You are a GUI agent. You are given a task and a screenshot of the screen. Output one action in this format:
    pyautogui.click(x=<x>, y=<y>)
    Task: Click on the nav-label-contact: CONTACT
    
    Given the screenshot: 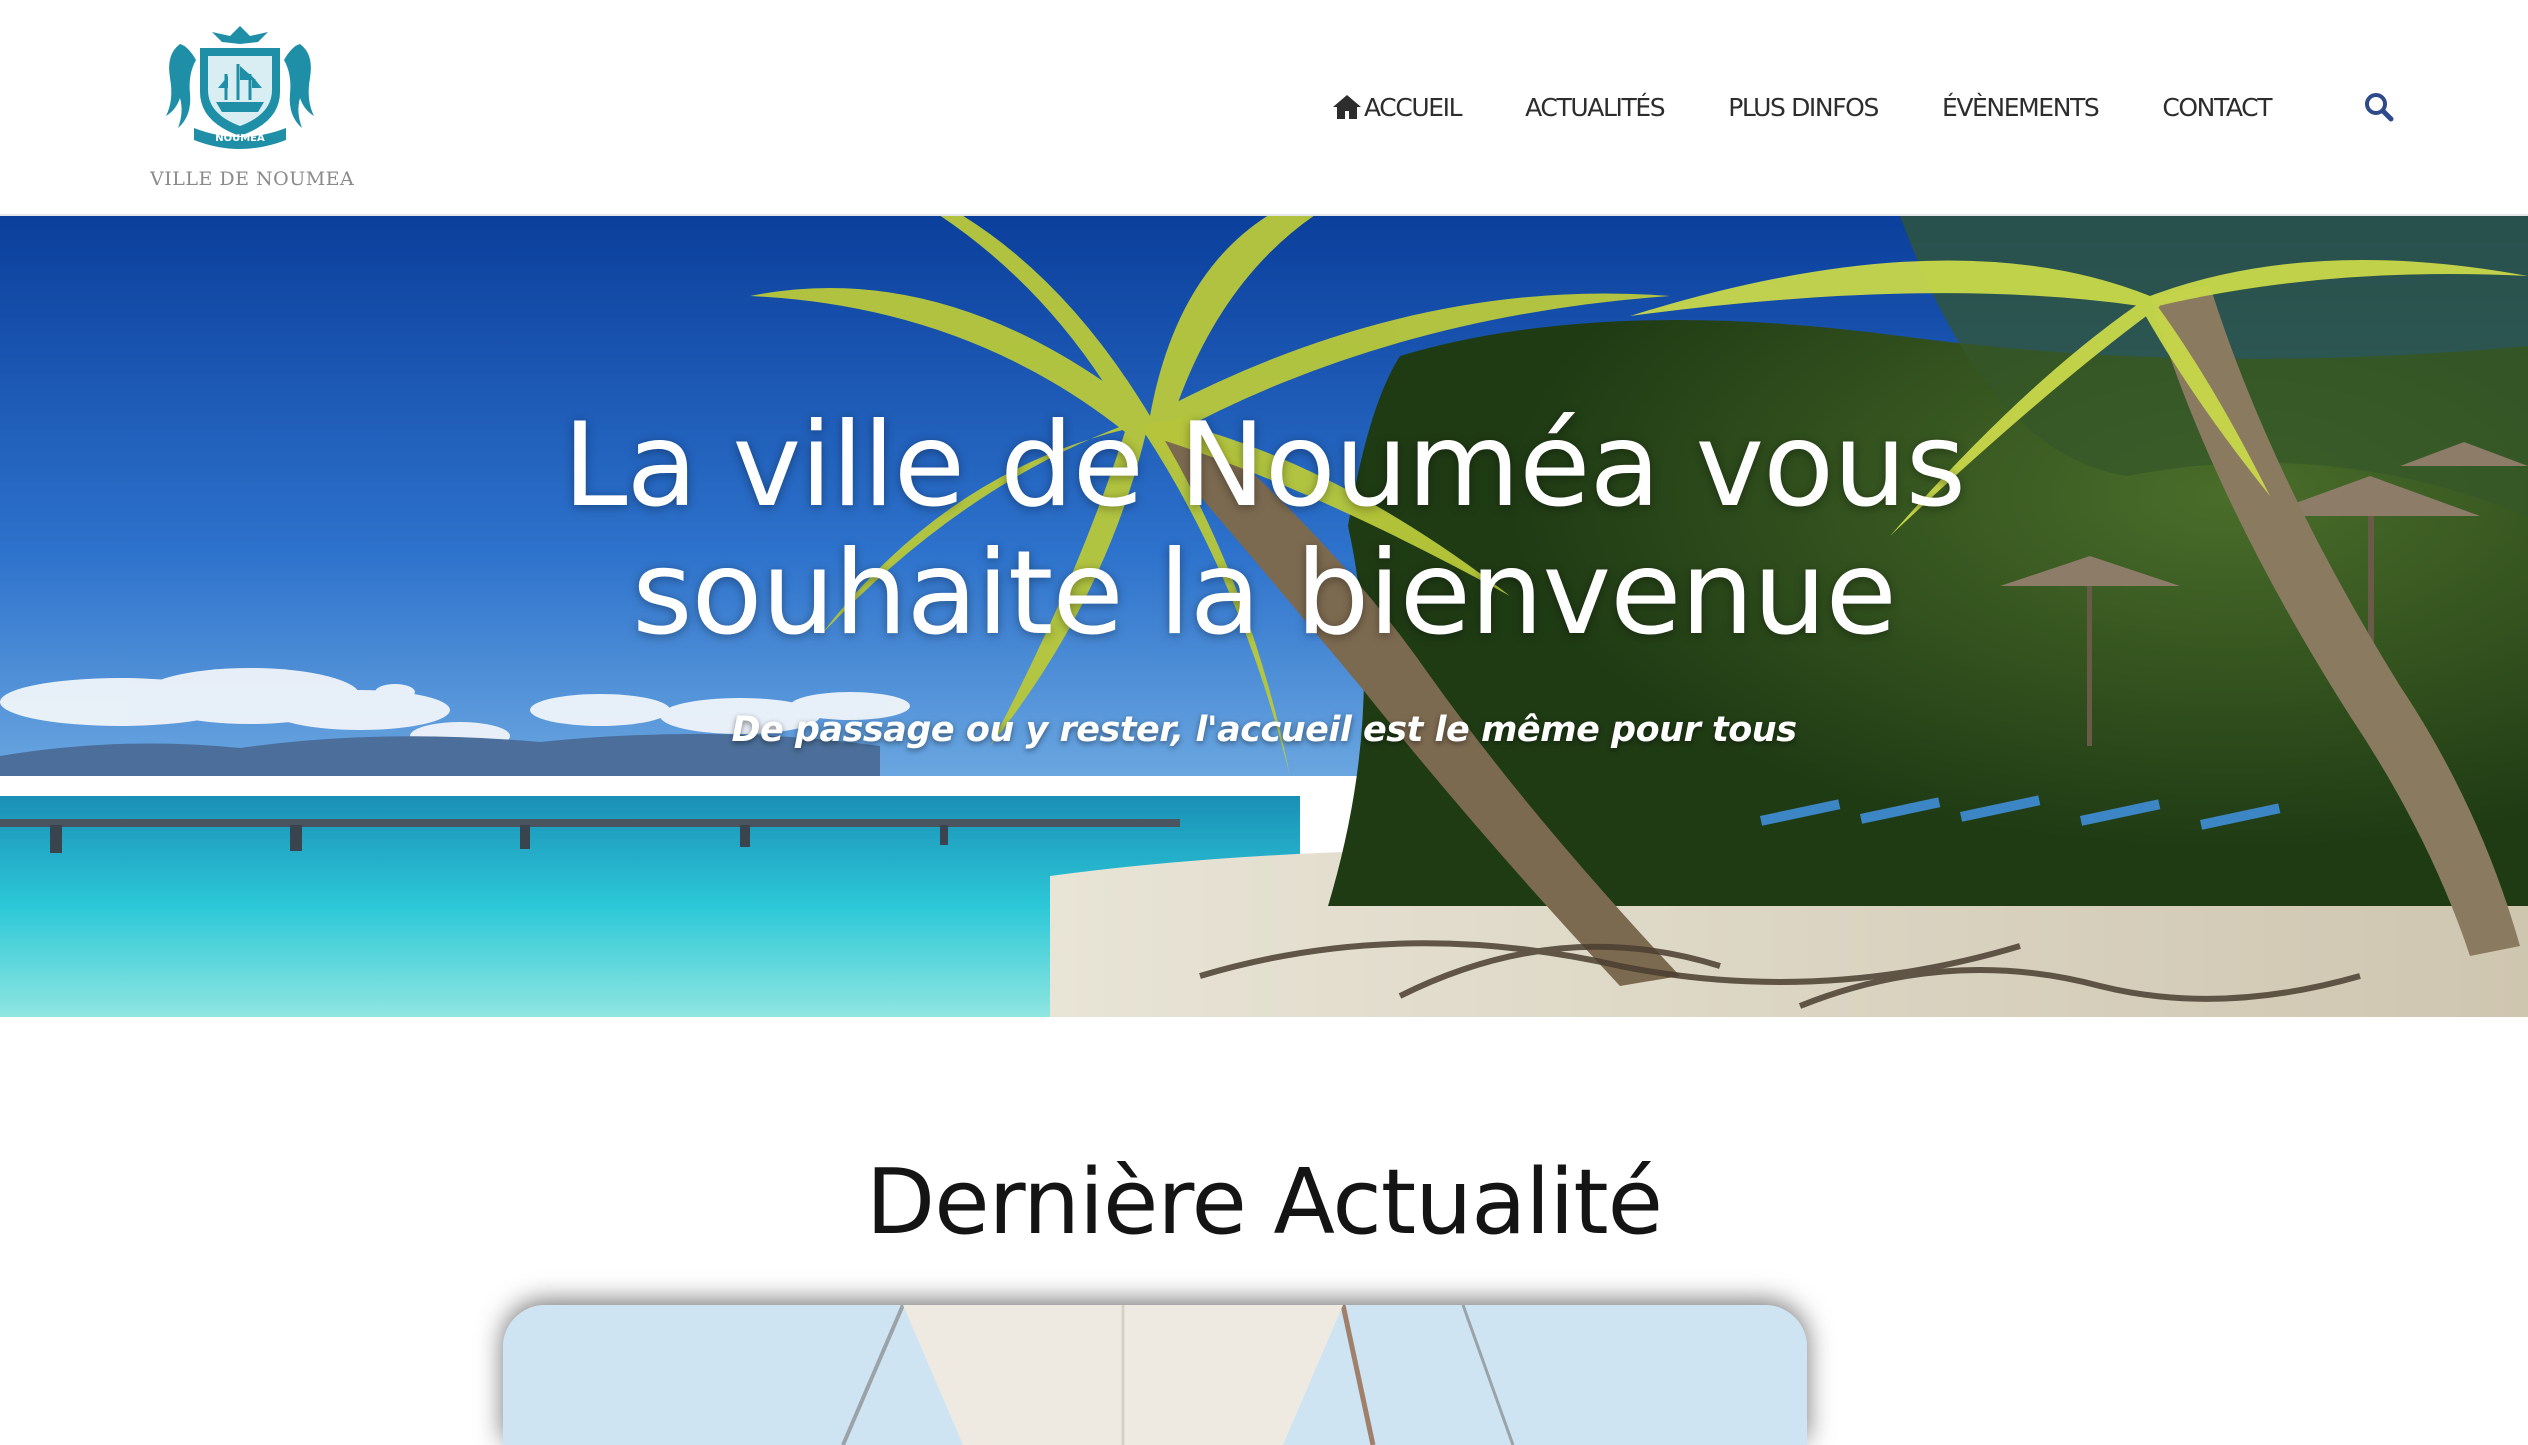 What is the action you would take?
    pyautogui.click(x=2217, y=107)
    